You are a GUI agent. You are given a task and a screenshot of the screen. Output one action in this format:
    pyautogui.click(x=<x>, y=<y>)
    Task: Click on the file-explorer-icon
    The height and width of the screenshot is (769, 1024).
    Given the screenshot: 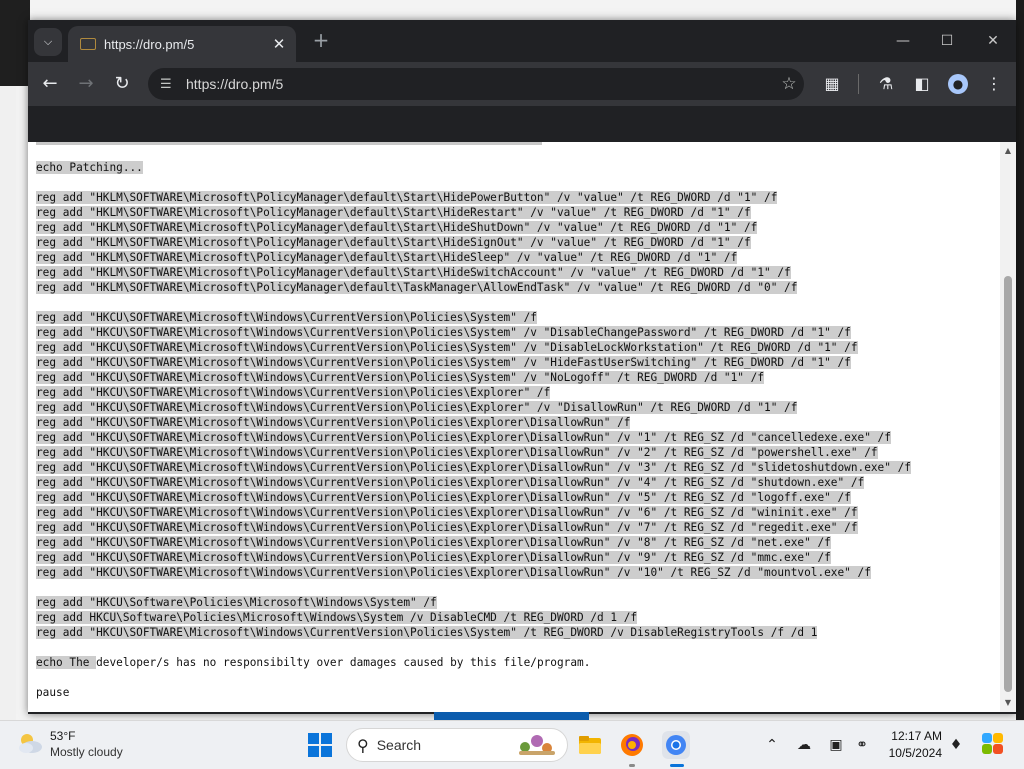 What is the action you would take?
    pyautogui.click(x=590, y=745)
    